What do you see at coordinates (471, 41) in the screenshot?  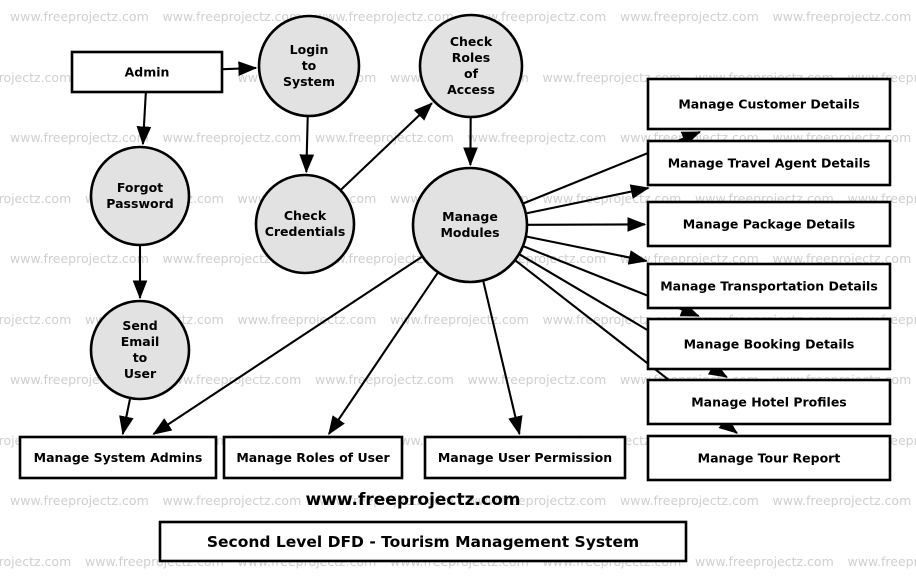 I see `check-roles-of-access-label-line: Check` at bounding box center [471, 41].